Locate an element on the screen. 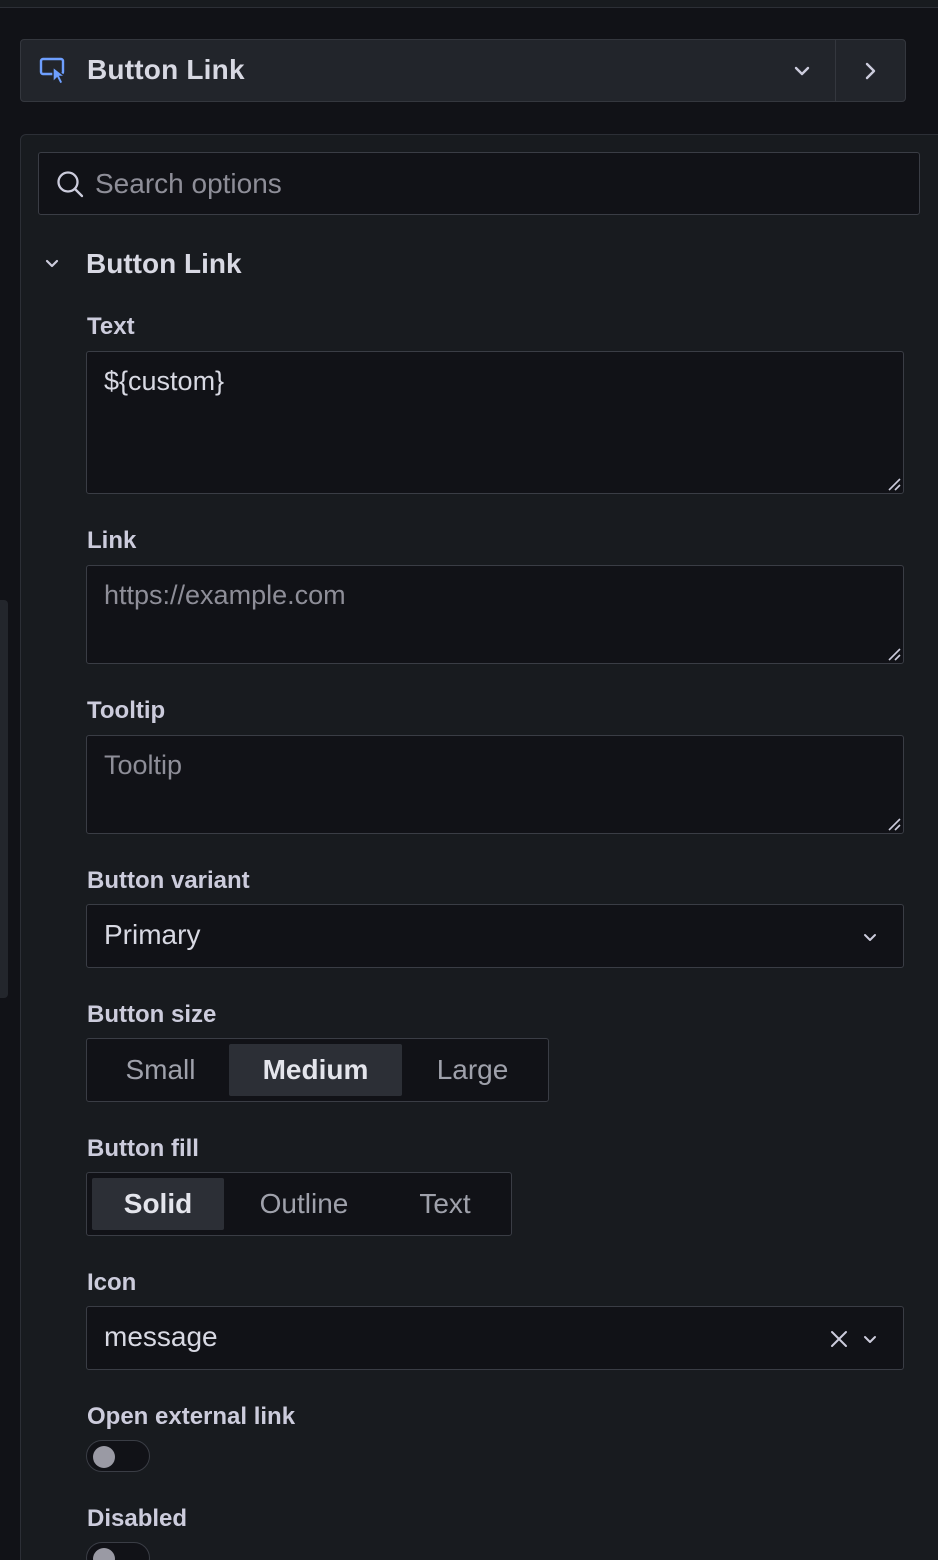 The image size is (938, 1560). open-external-link-label: Open external link is located at coordinates (191, 1416).